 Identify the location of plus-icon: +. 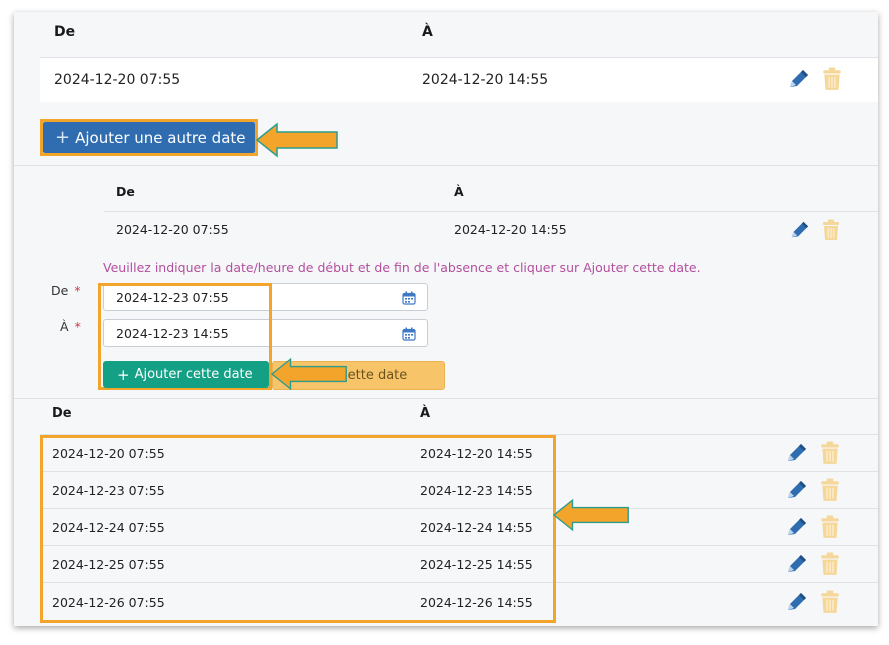
(123, 374).